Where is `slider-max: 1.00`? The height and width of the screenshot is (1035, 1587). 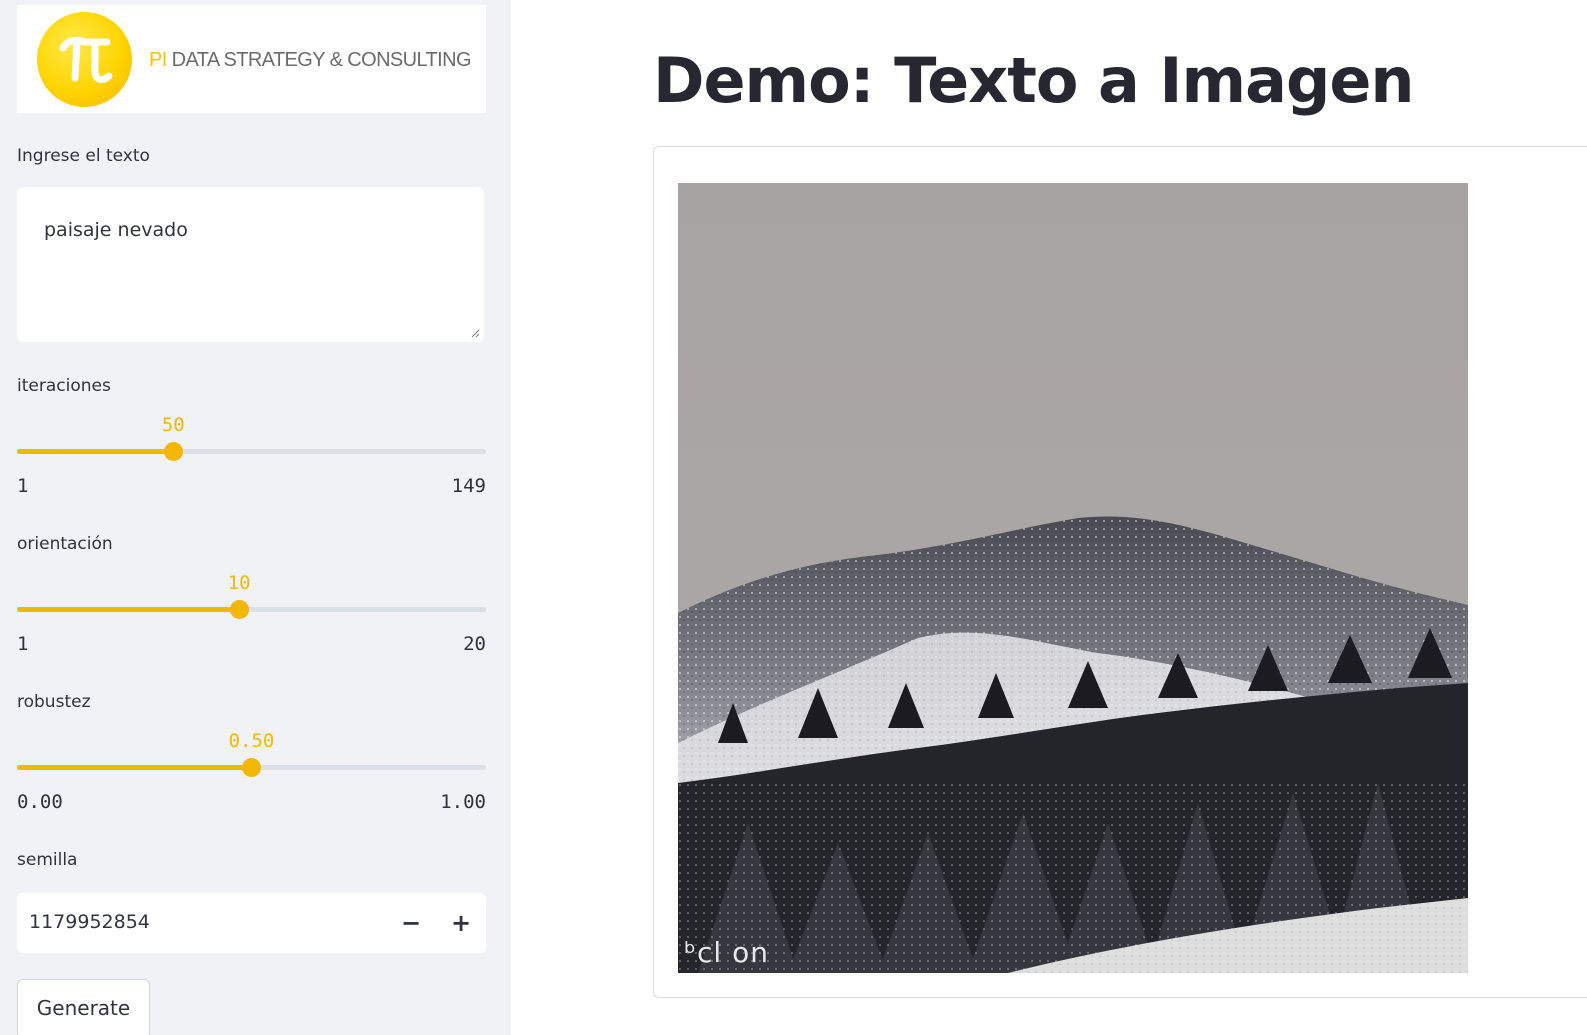
slider-max: 1.00 is located at coordinates (463, 802).